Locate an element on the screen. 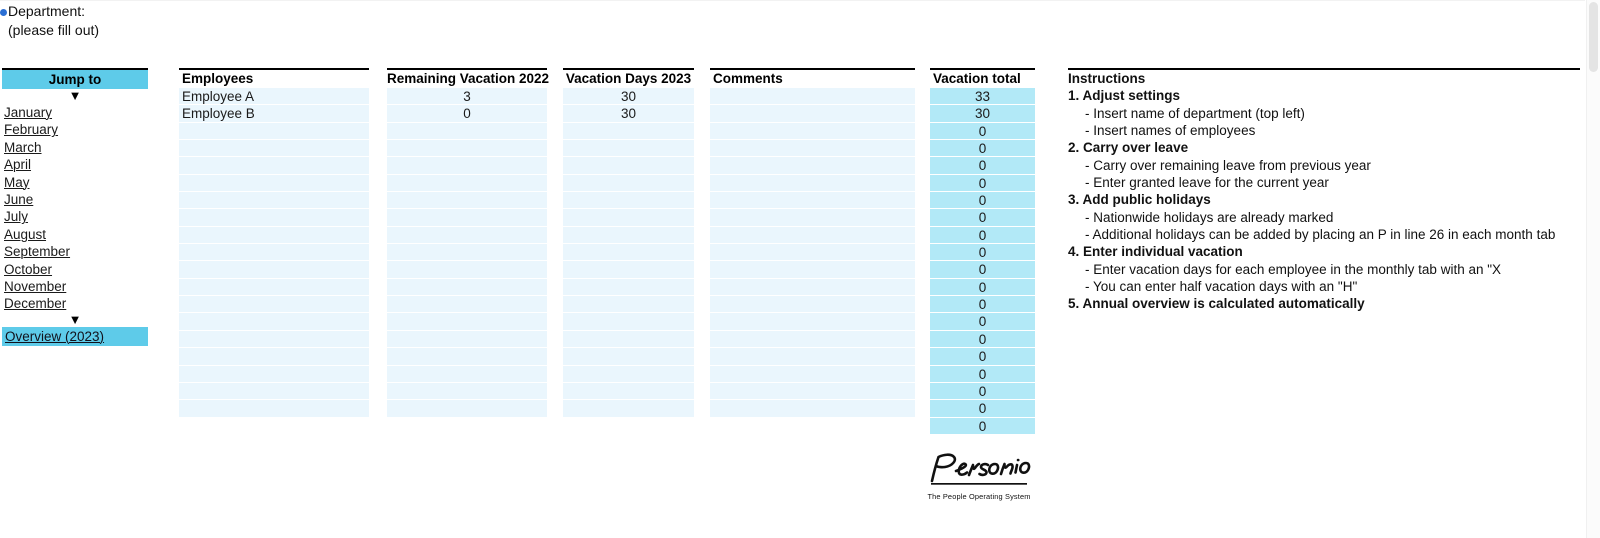  vertical-scrollbar-thumb is located at coordinates (1593, 37).